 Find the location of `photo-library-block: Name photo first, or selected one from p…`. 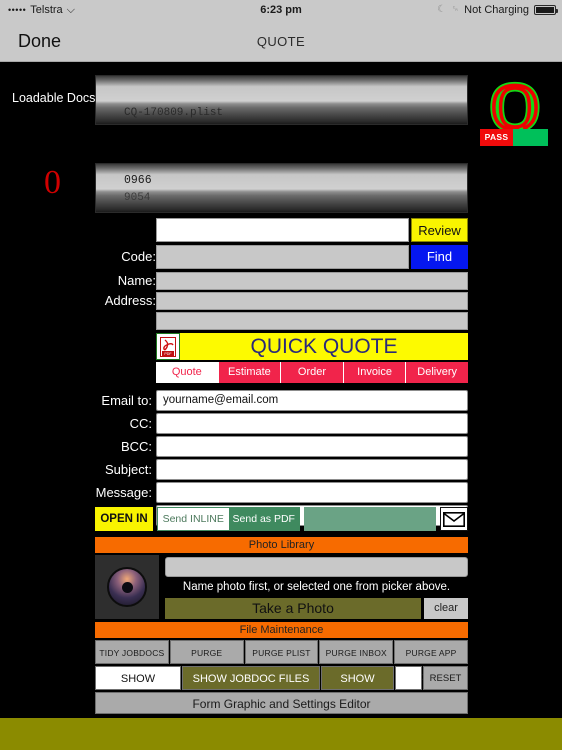

photo-library-block: Name photo first, or selected one from p… is located at coordinates (281, 587).